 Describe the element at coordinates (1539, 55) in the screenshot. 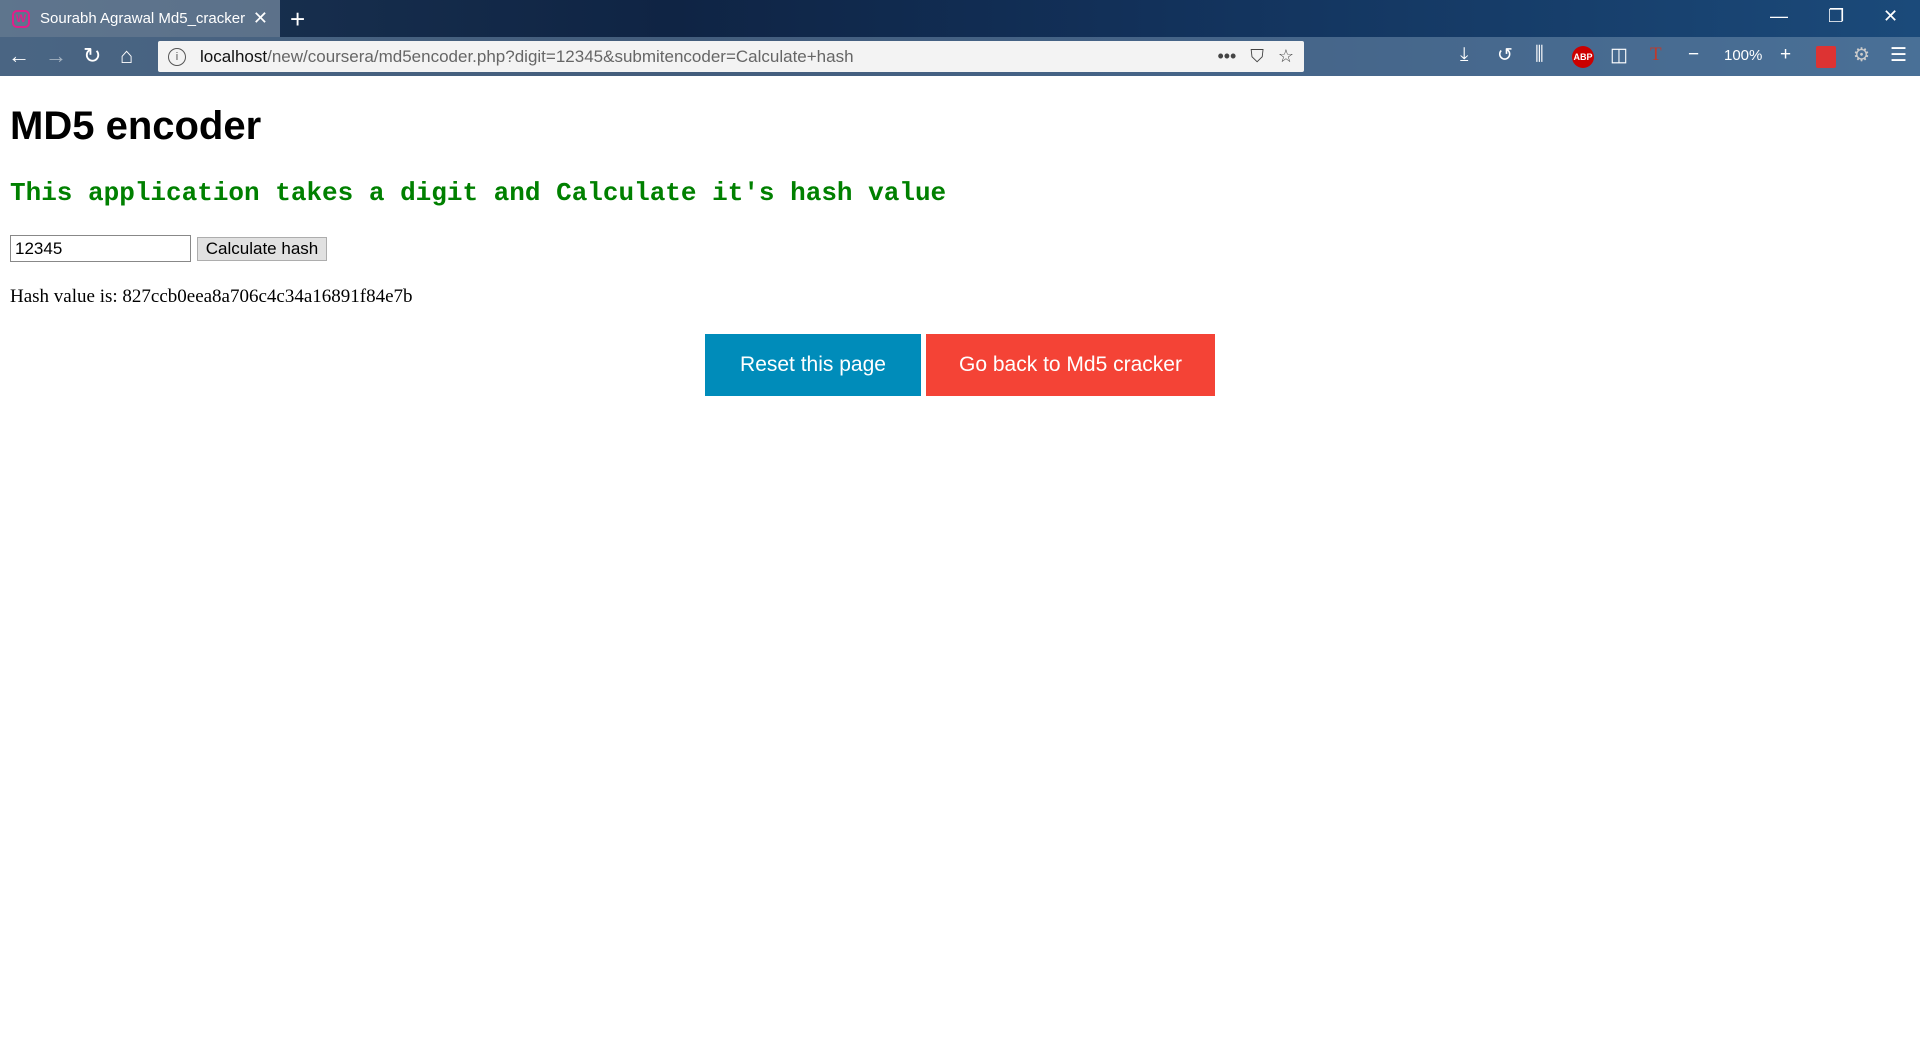

I see `library-icon: ⫼` at that location.